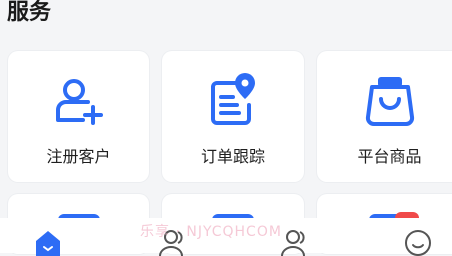 Image resolution: width=452 pixels, height=256 pixels. Describe the element at coordinates (232, 156) in the screenshot. I see `service-label: 订单跟踪` at that location.